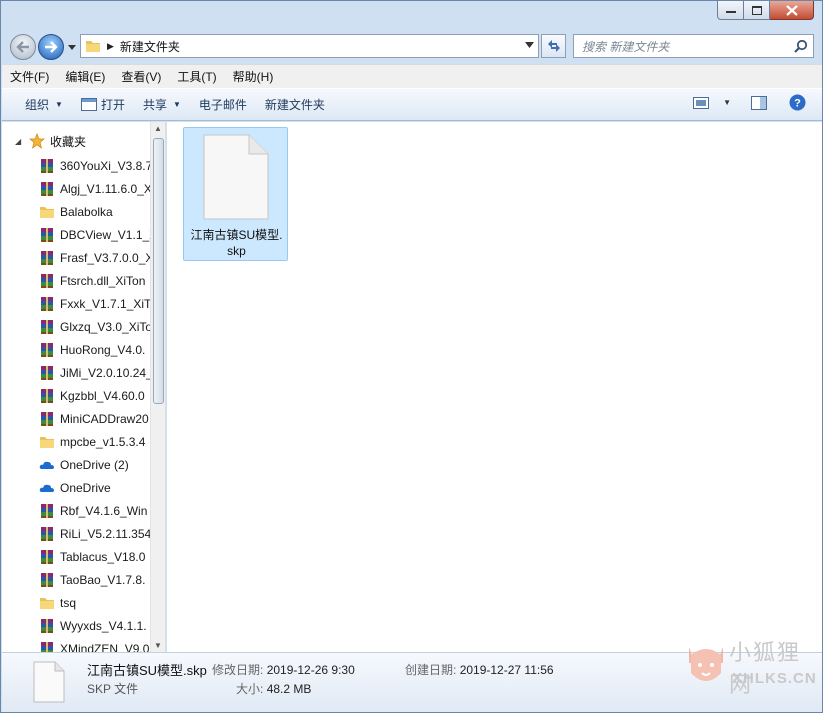  Describe the element at coordinates (797, 102) in the screenshot. I see `help-icon: ?` at that location.